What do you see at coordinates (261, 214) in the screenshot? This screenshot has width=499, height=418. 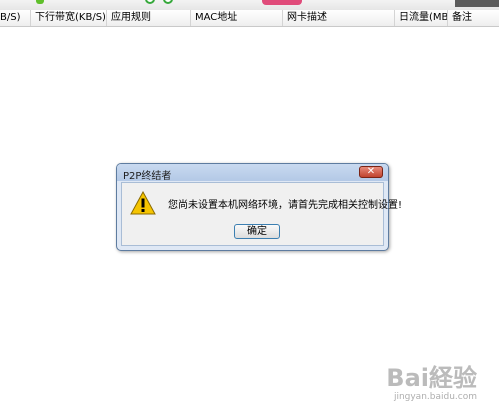 I see `dialog-body: 您尚未设置本机网络环境，请首先完成相关控制设置! 确定` at bounding box center [261, 214].